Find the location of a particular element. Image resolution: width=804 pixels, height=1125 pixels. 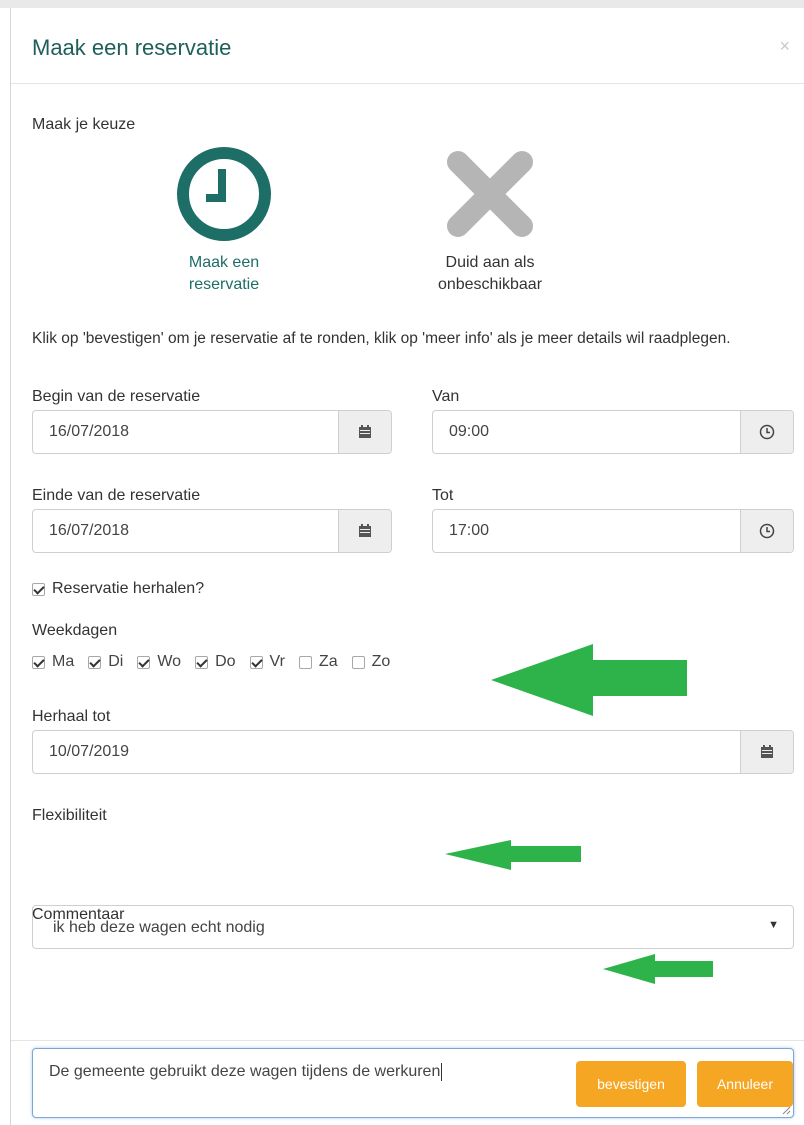

tot-time-value: 17:00 is located at coordinates (586, 531).